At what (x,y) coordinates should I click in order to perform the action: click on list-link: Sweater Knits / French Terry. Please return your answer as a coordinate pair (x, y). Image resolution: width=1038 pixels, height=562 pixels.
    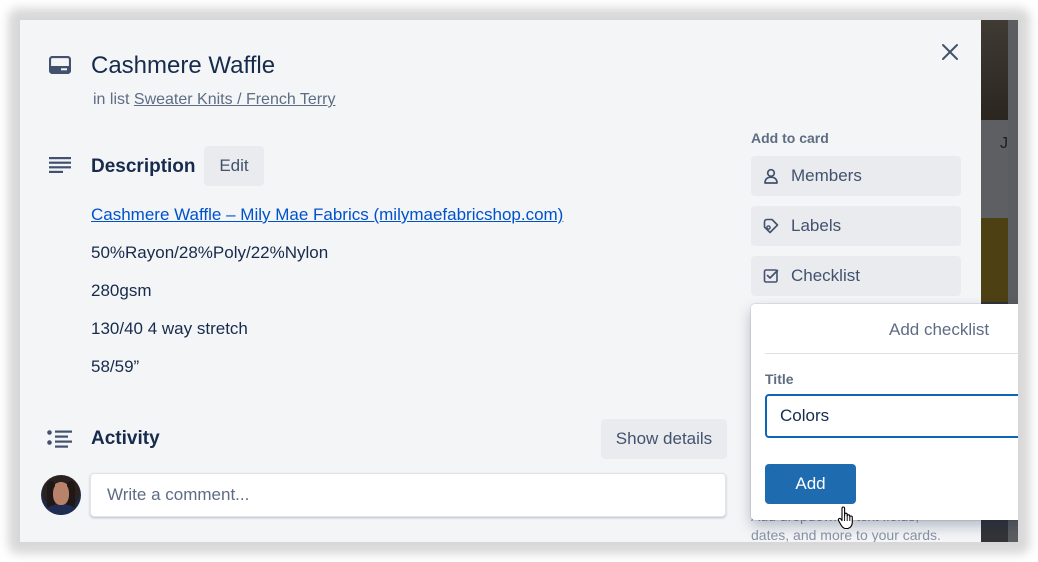
    Looking at the image, I should click on (235, 99).